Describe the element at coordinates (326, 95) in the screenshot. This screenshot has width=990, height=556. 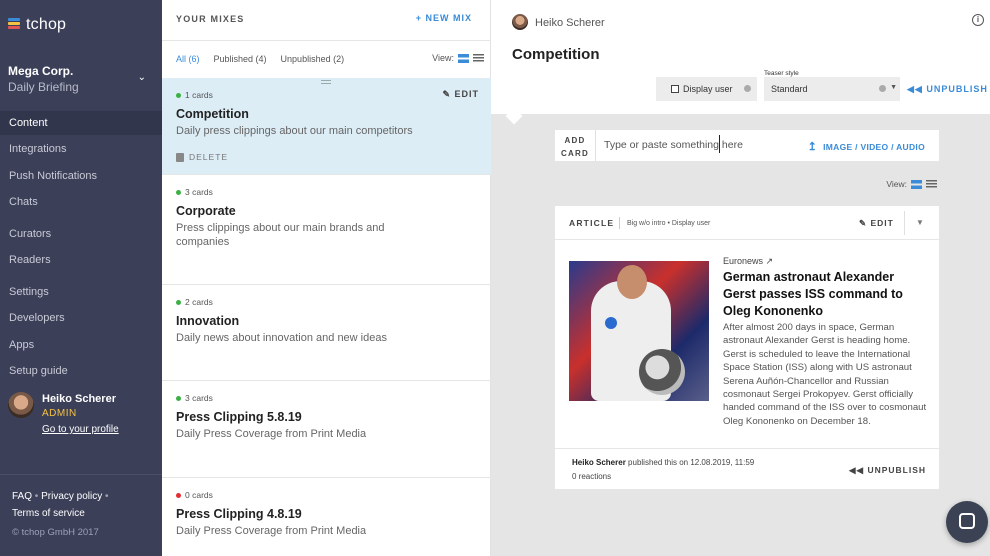
I see `mix-card-count: 1 cards` at that location.